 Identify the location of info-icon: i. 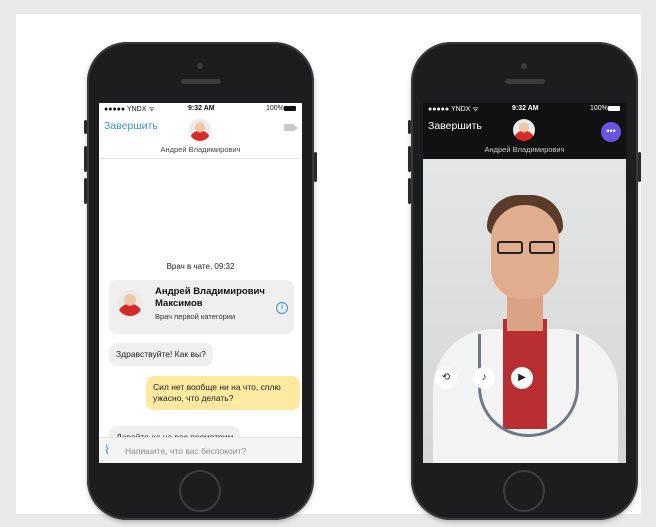
(282, 308).